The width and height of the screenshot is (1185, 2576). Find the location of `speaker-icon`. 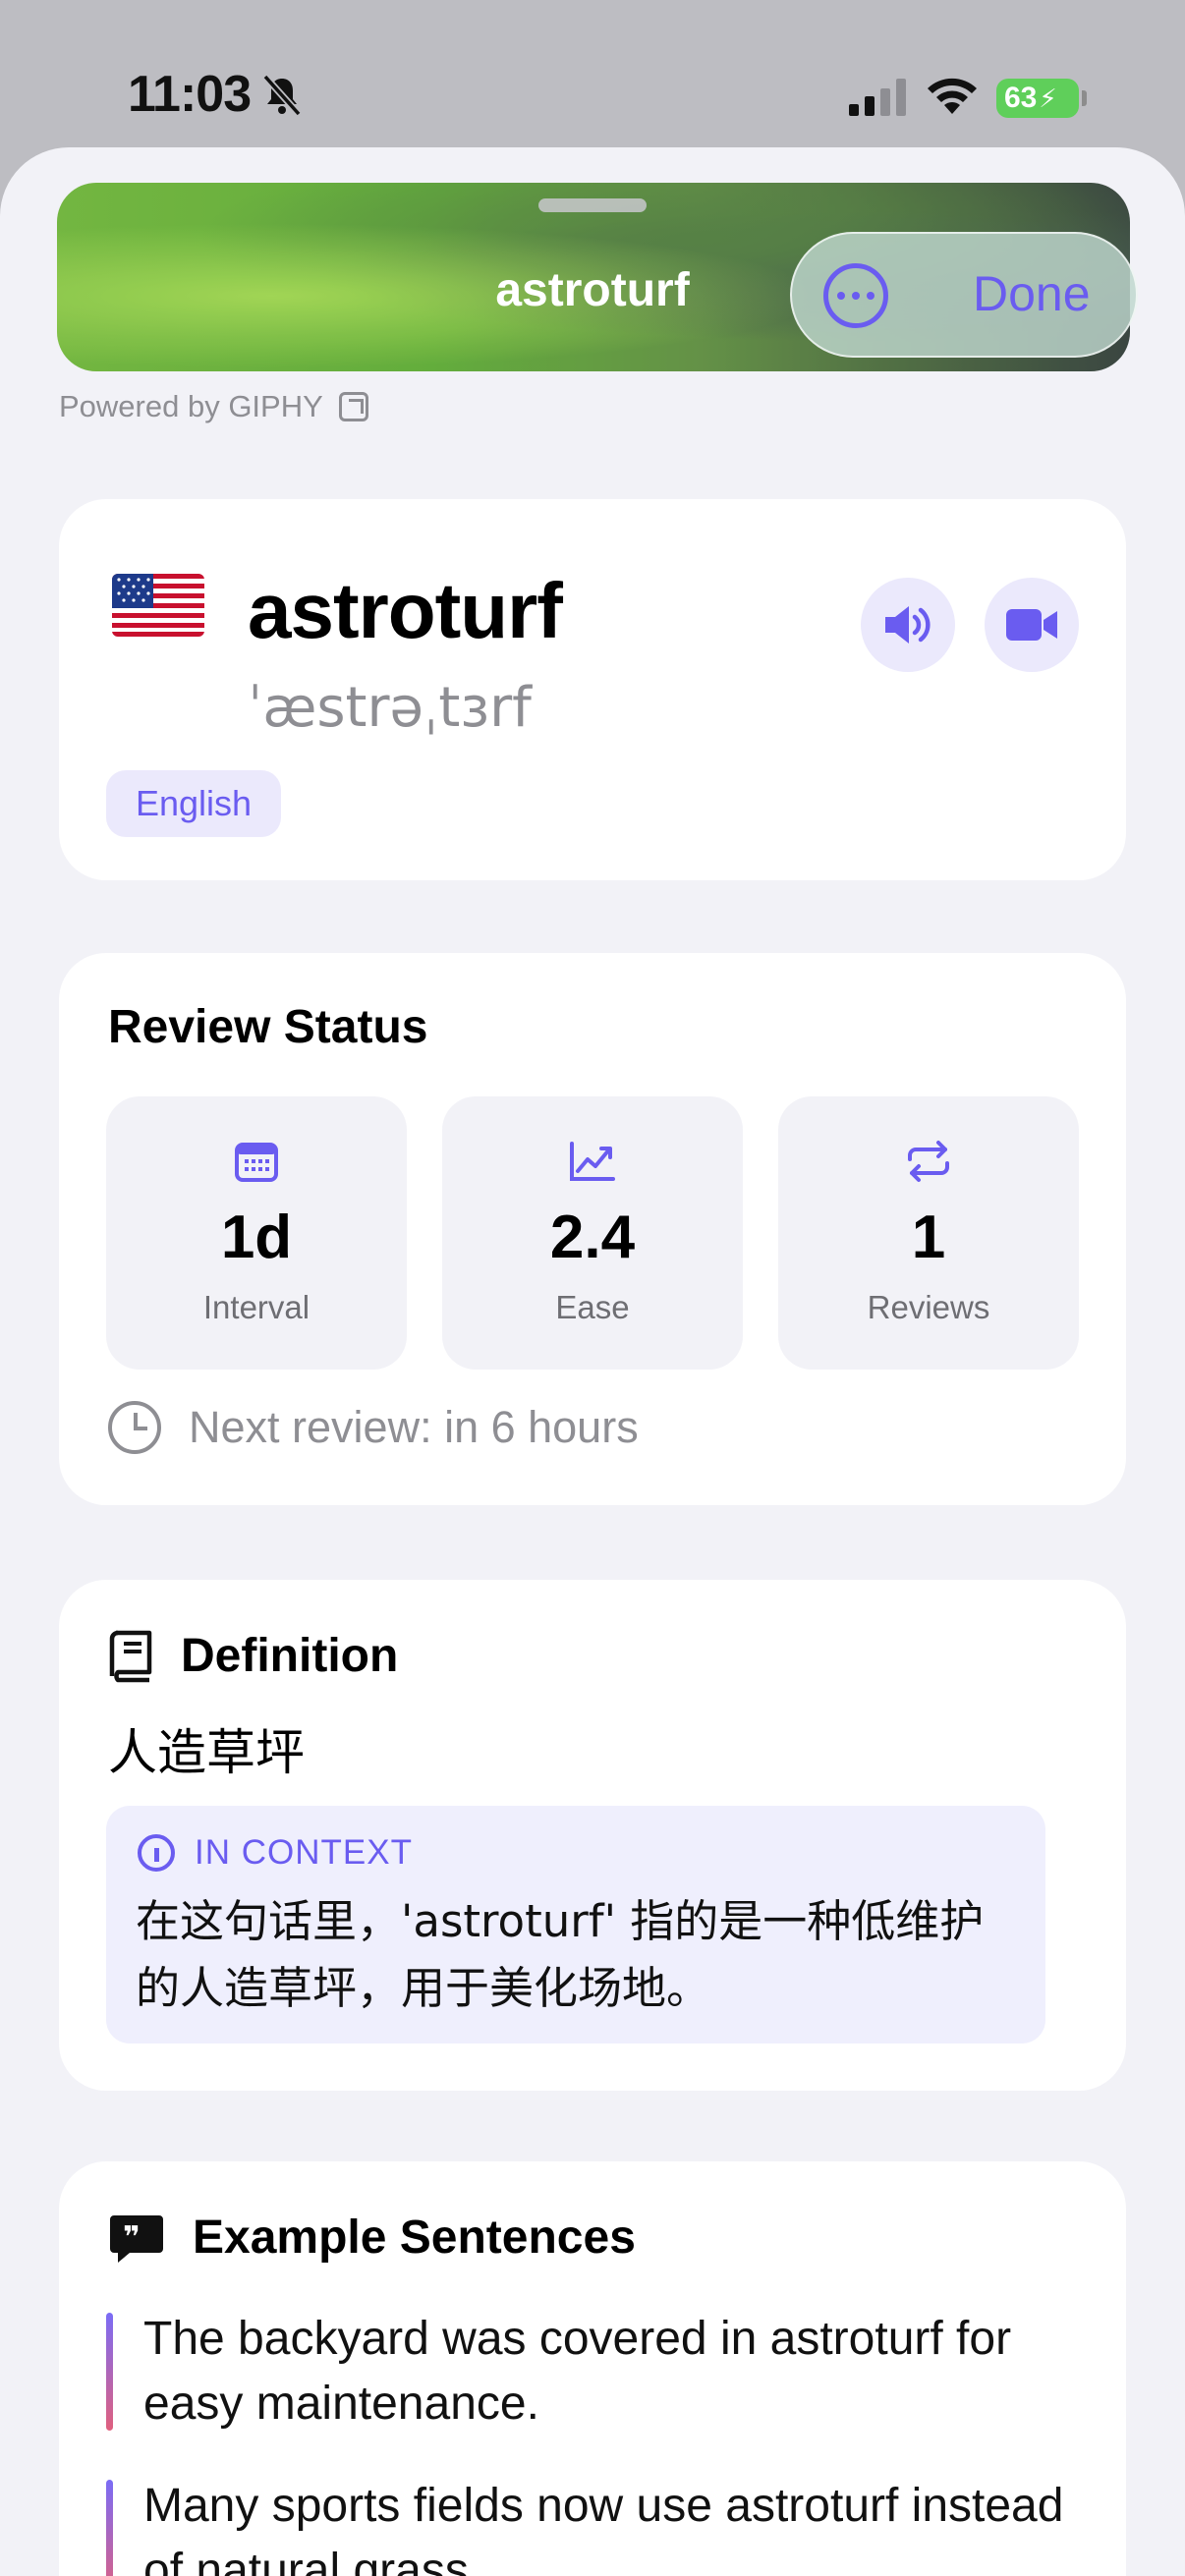

speaker-icon is located at coordinates (908, 625).